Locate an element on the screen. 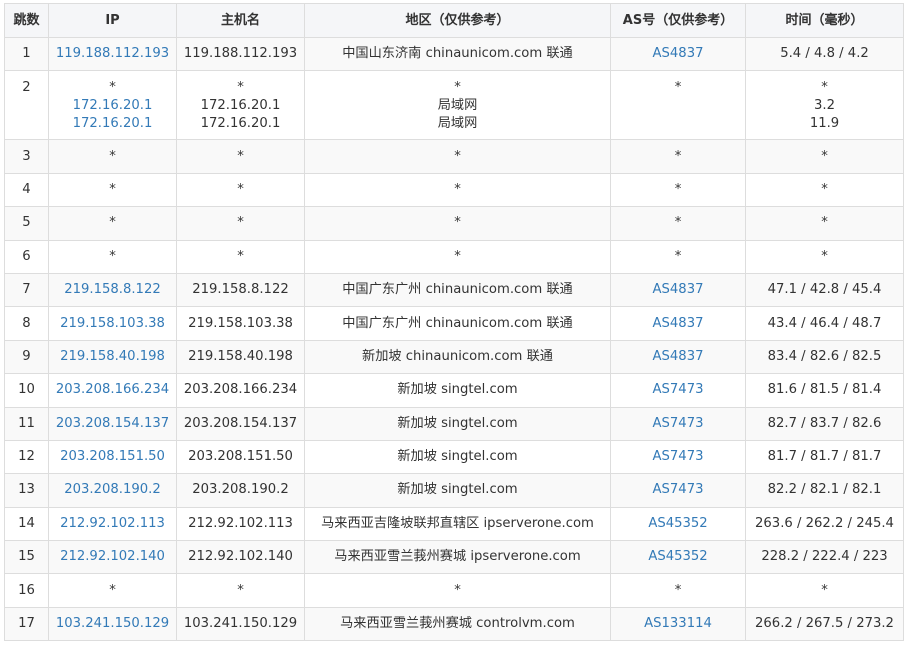  ip-cell: 203.208.166.234 is located at coordinates (112, 390).